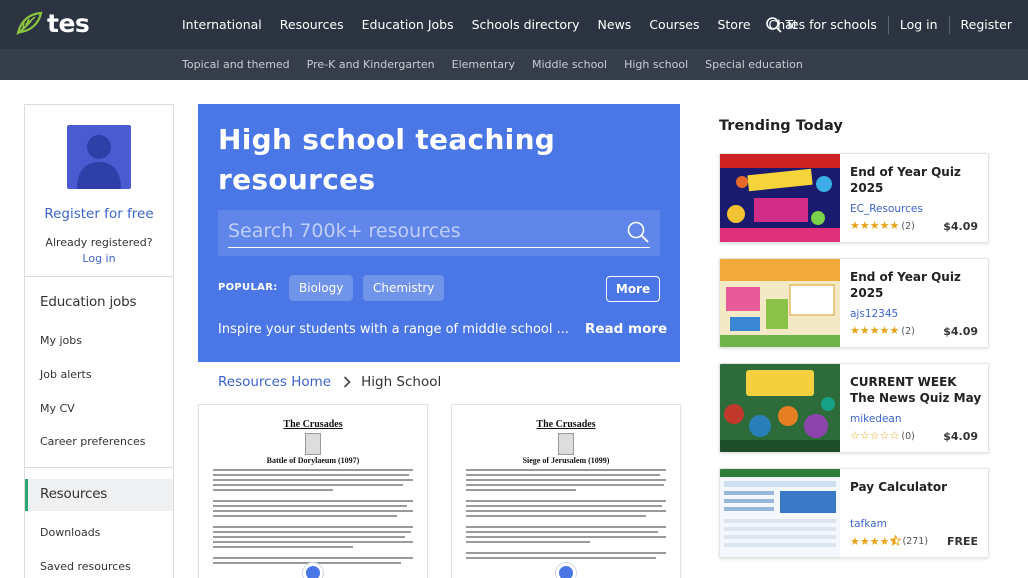  I want to click on logo-text: tes, so click(68, 23).